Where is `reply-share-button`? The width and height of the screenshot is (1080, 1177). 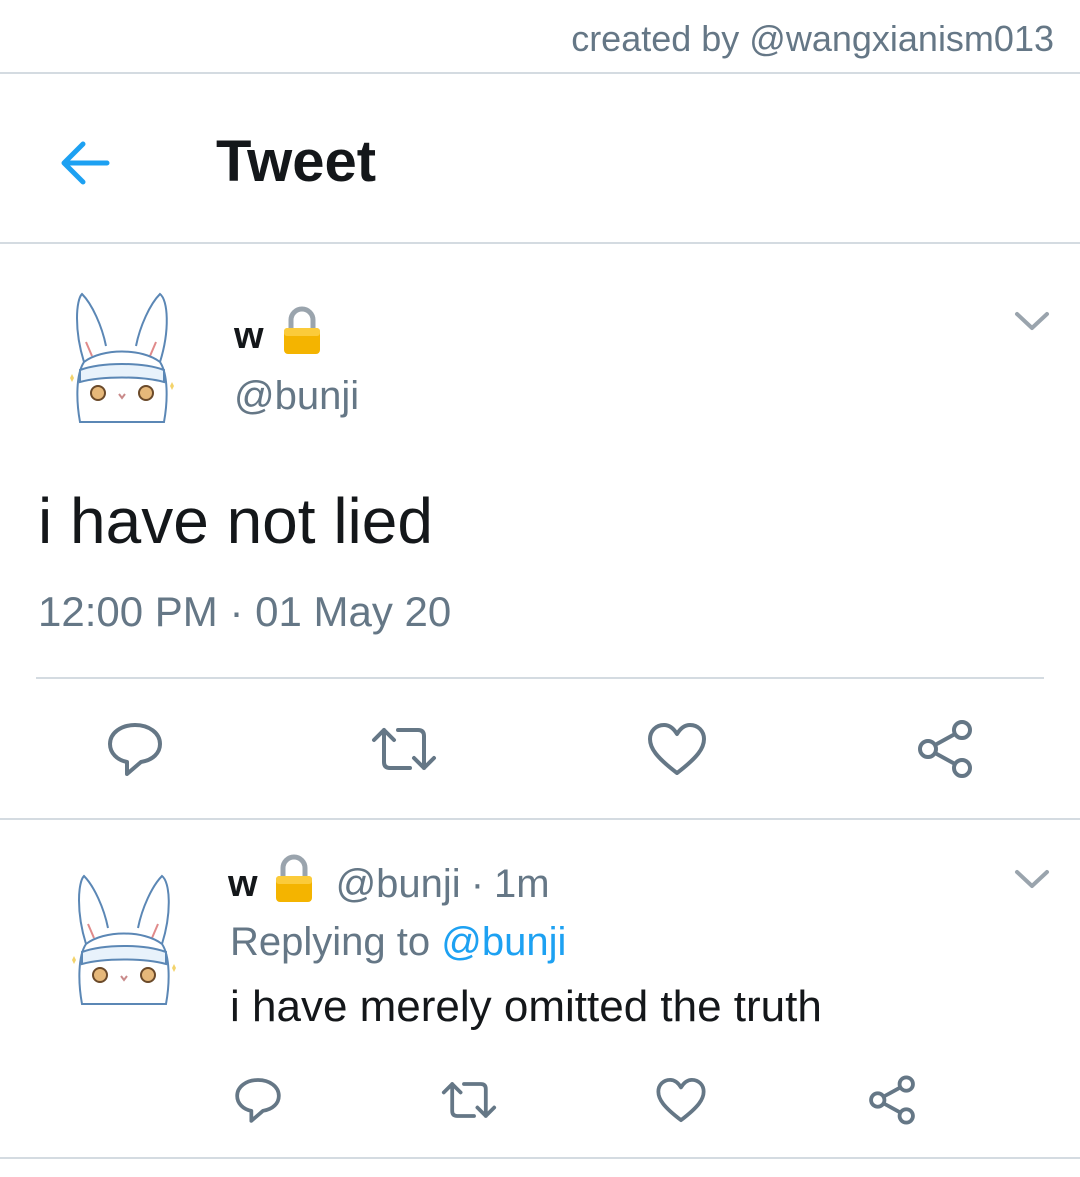 reply-share-button is located at coordinates (892, 1100).